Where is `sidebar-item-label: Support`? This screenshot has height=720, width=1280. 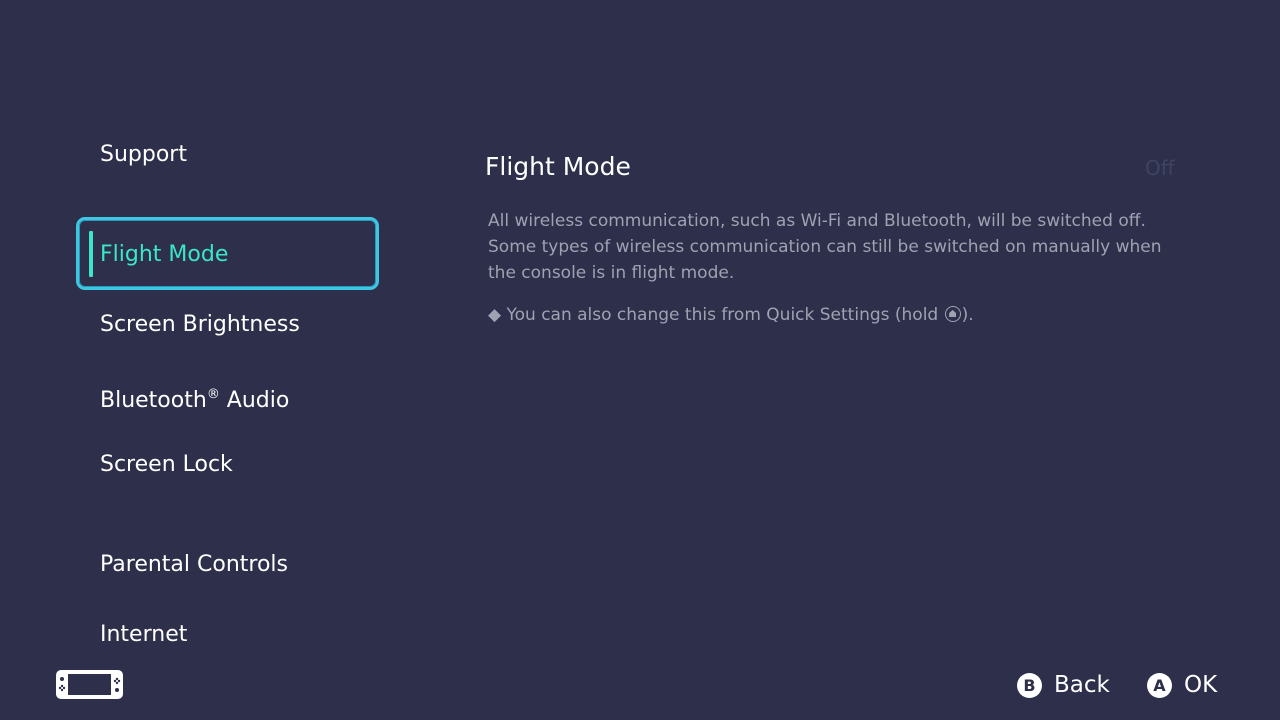
sidebar-item-label: Support is located at coordinates (143, 154).